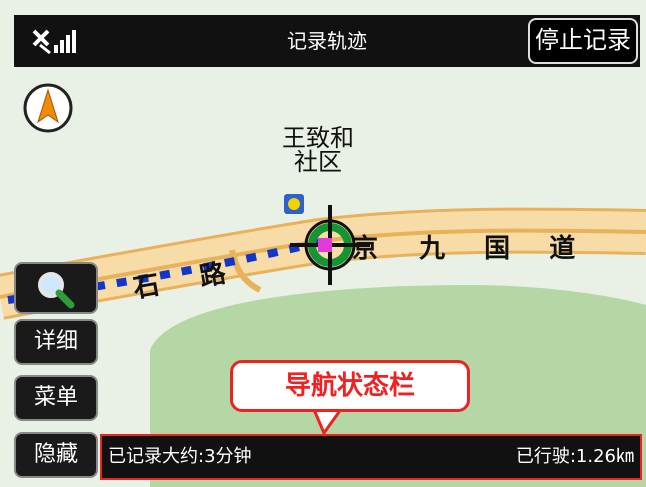 The width and height of the screenshot is (646, 487). I want to click on magnifier-icon, so click(56, 290).